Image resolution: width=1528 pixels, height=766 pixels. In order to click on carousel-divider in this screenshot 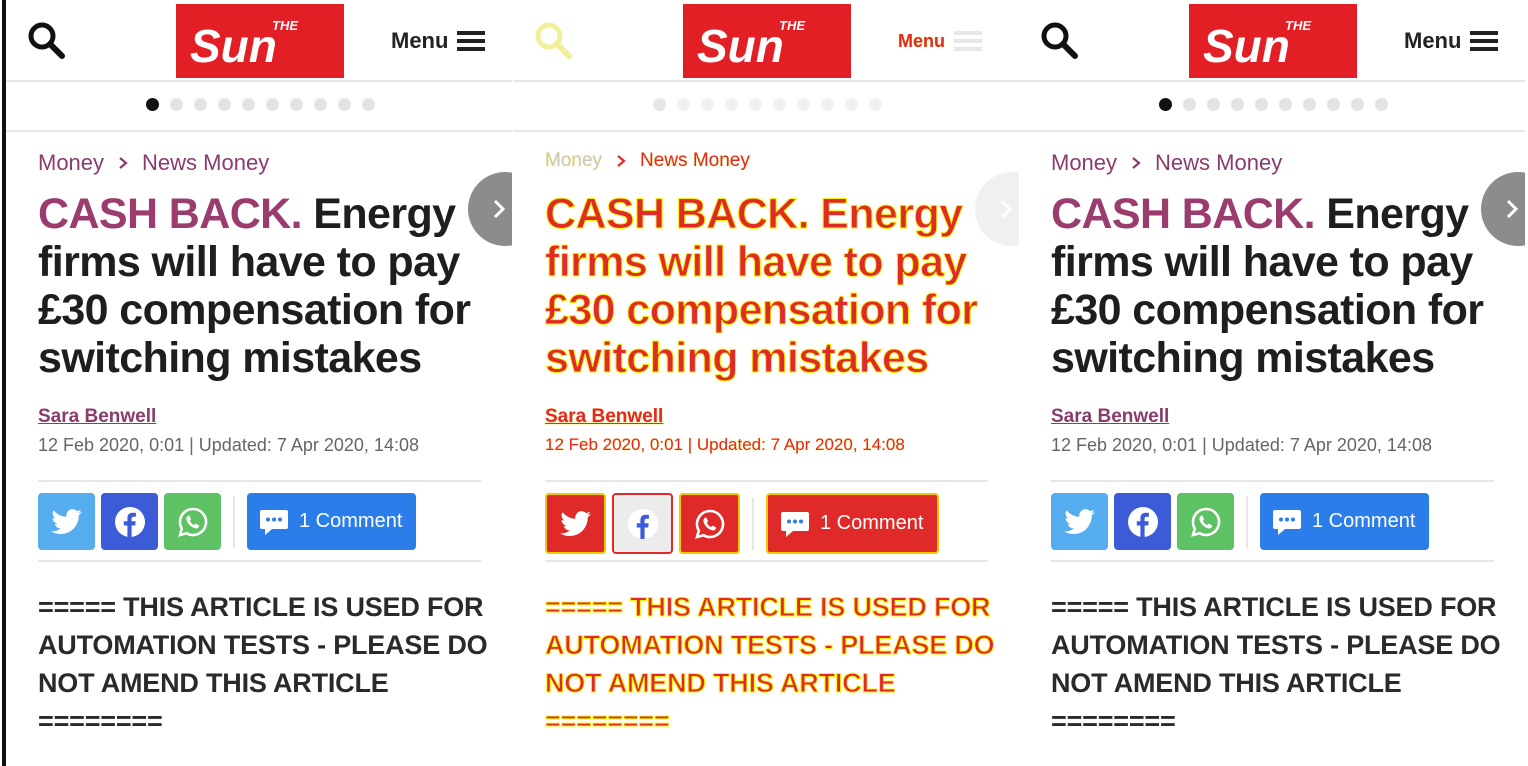, I will do `click(259, 131)`.